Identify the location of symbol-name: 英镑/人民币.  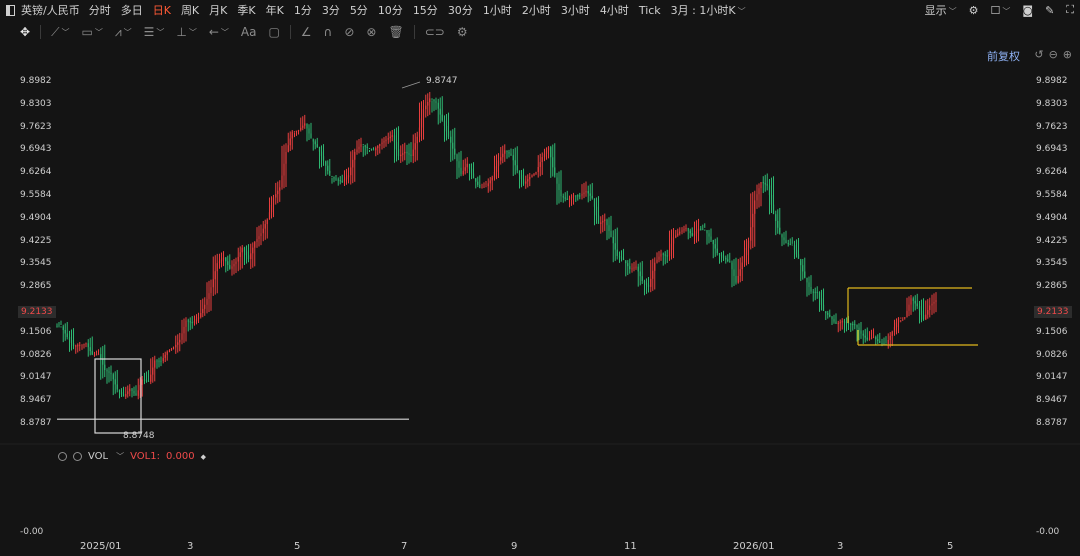
(50, 10).